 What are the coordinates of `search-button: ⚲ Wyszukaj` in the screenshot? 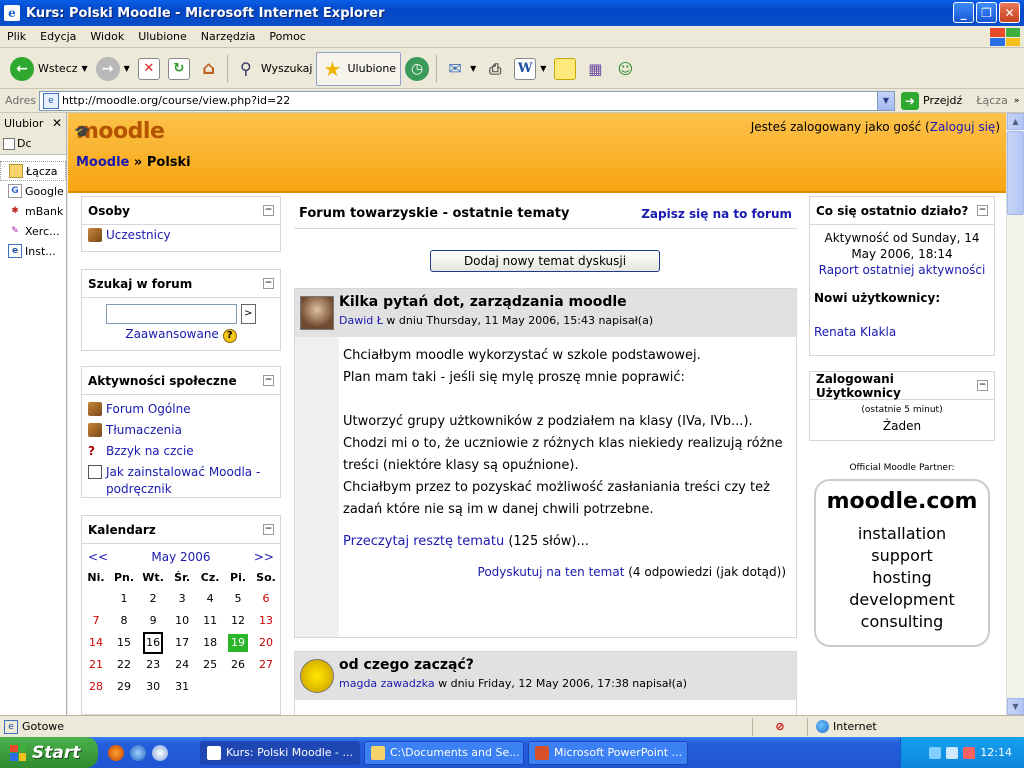 It's located at (274, 69).